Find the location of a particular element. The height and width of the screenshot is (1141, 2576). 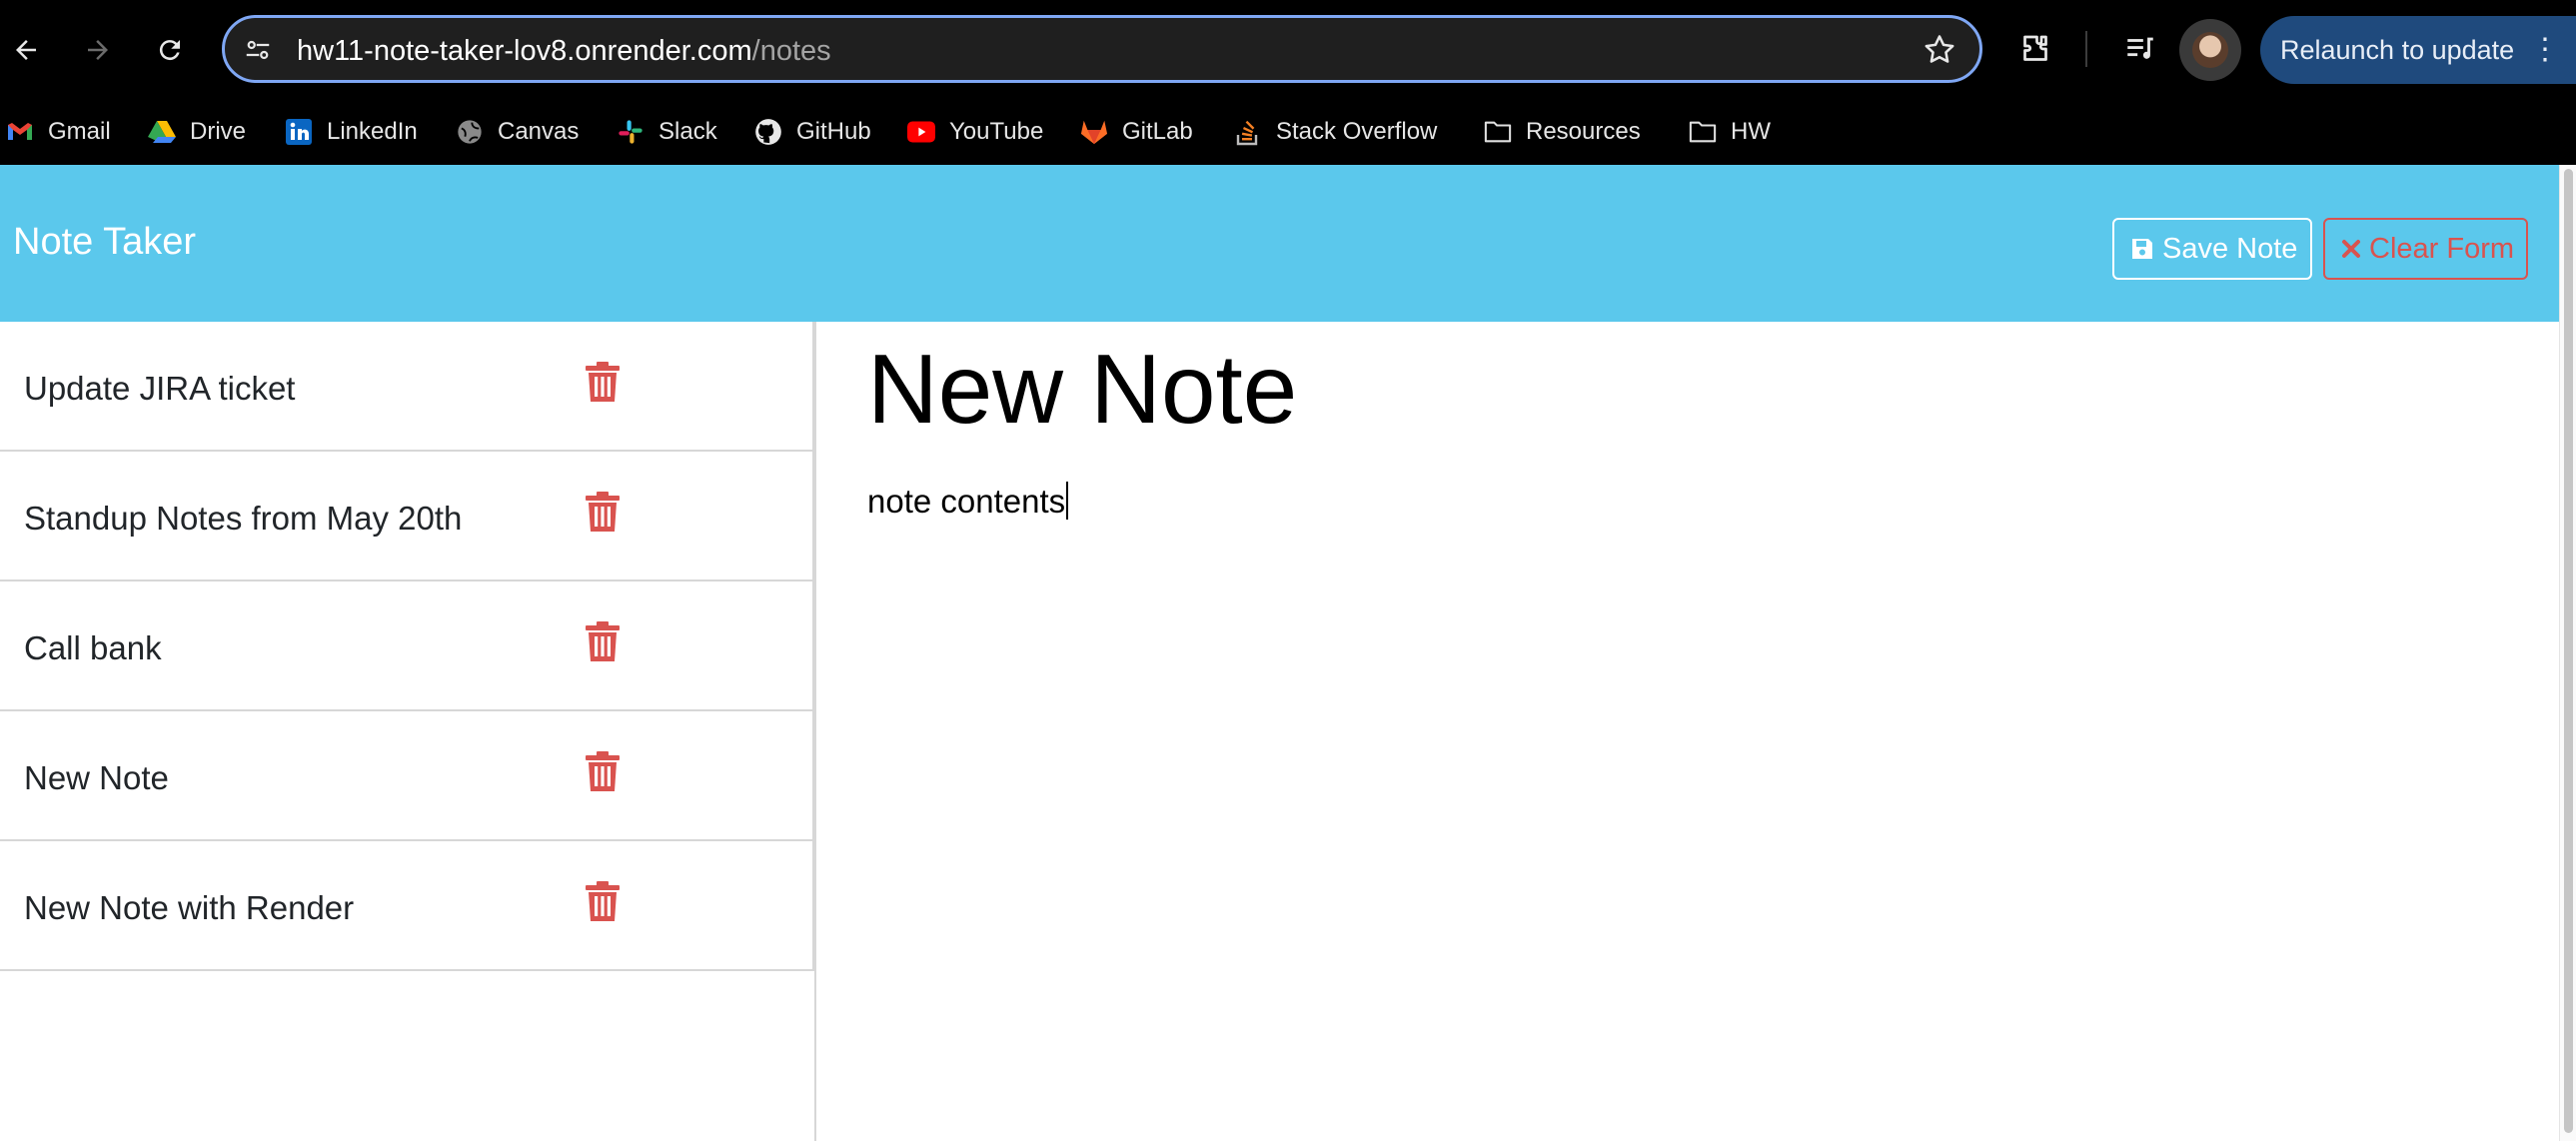

url-host: hw11-note-taker-lov8.onrender.com is located at coordinates (524, 51).